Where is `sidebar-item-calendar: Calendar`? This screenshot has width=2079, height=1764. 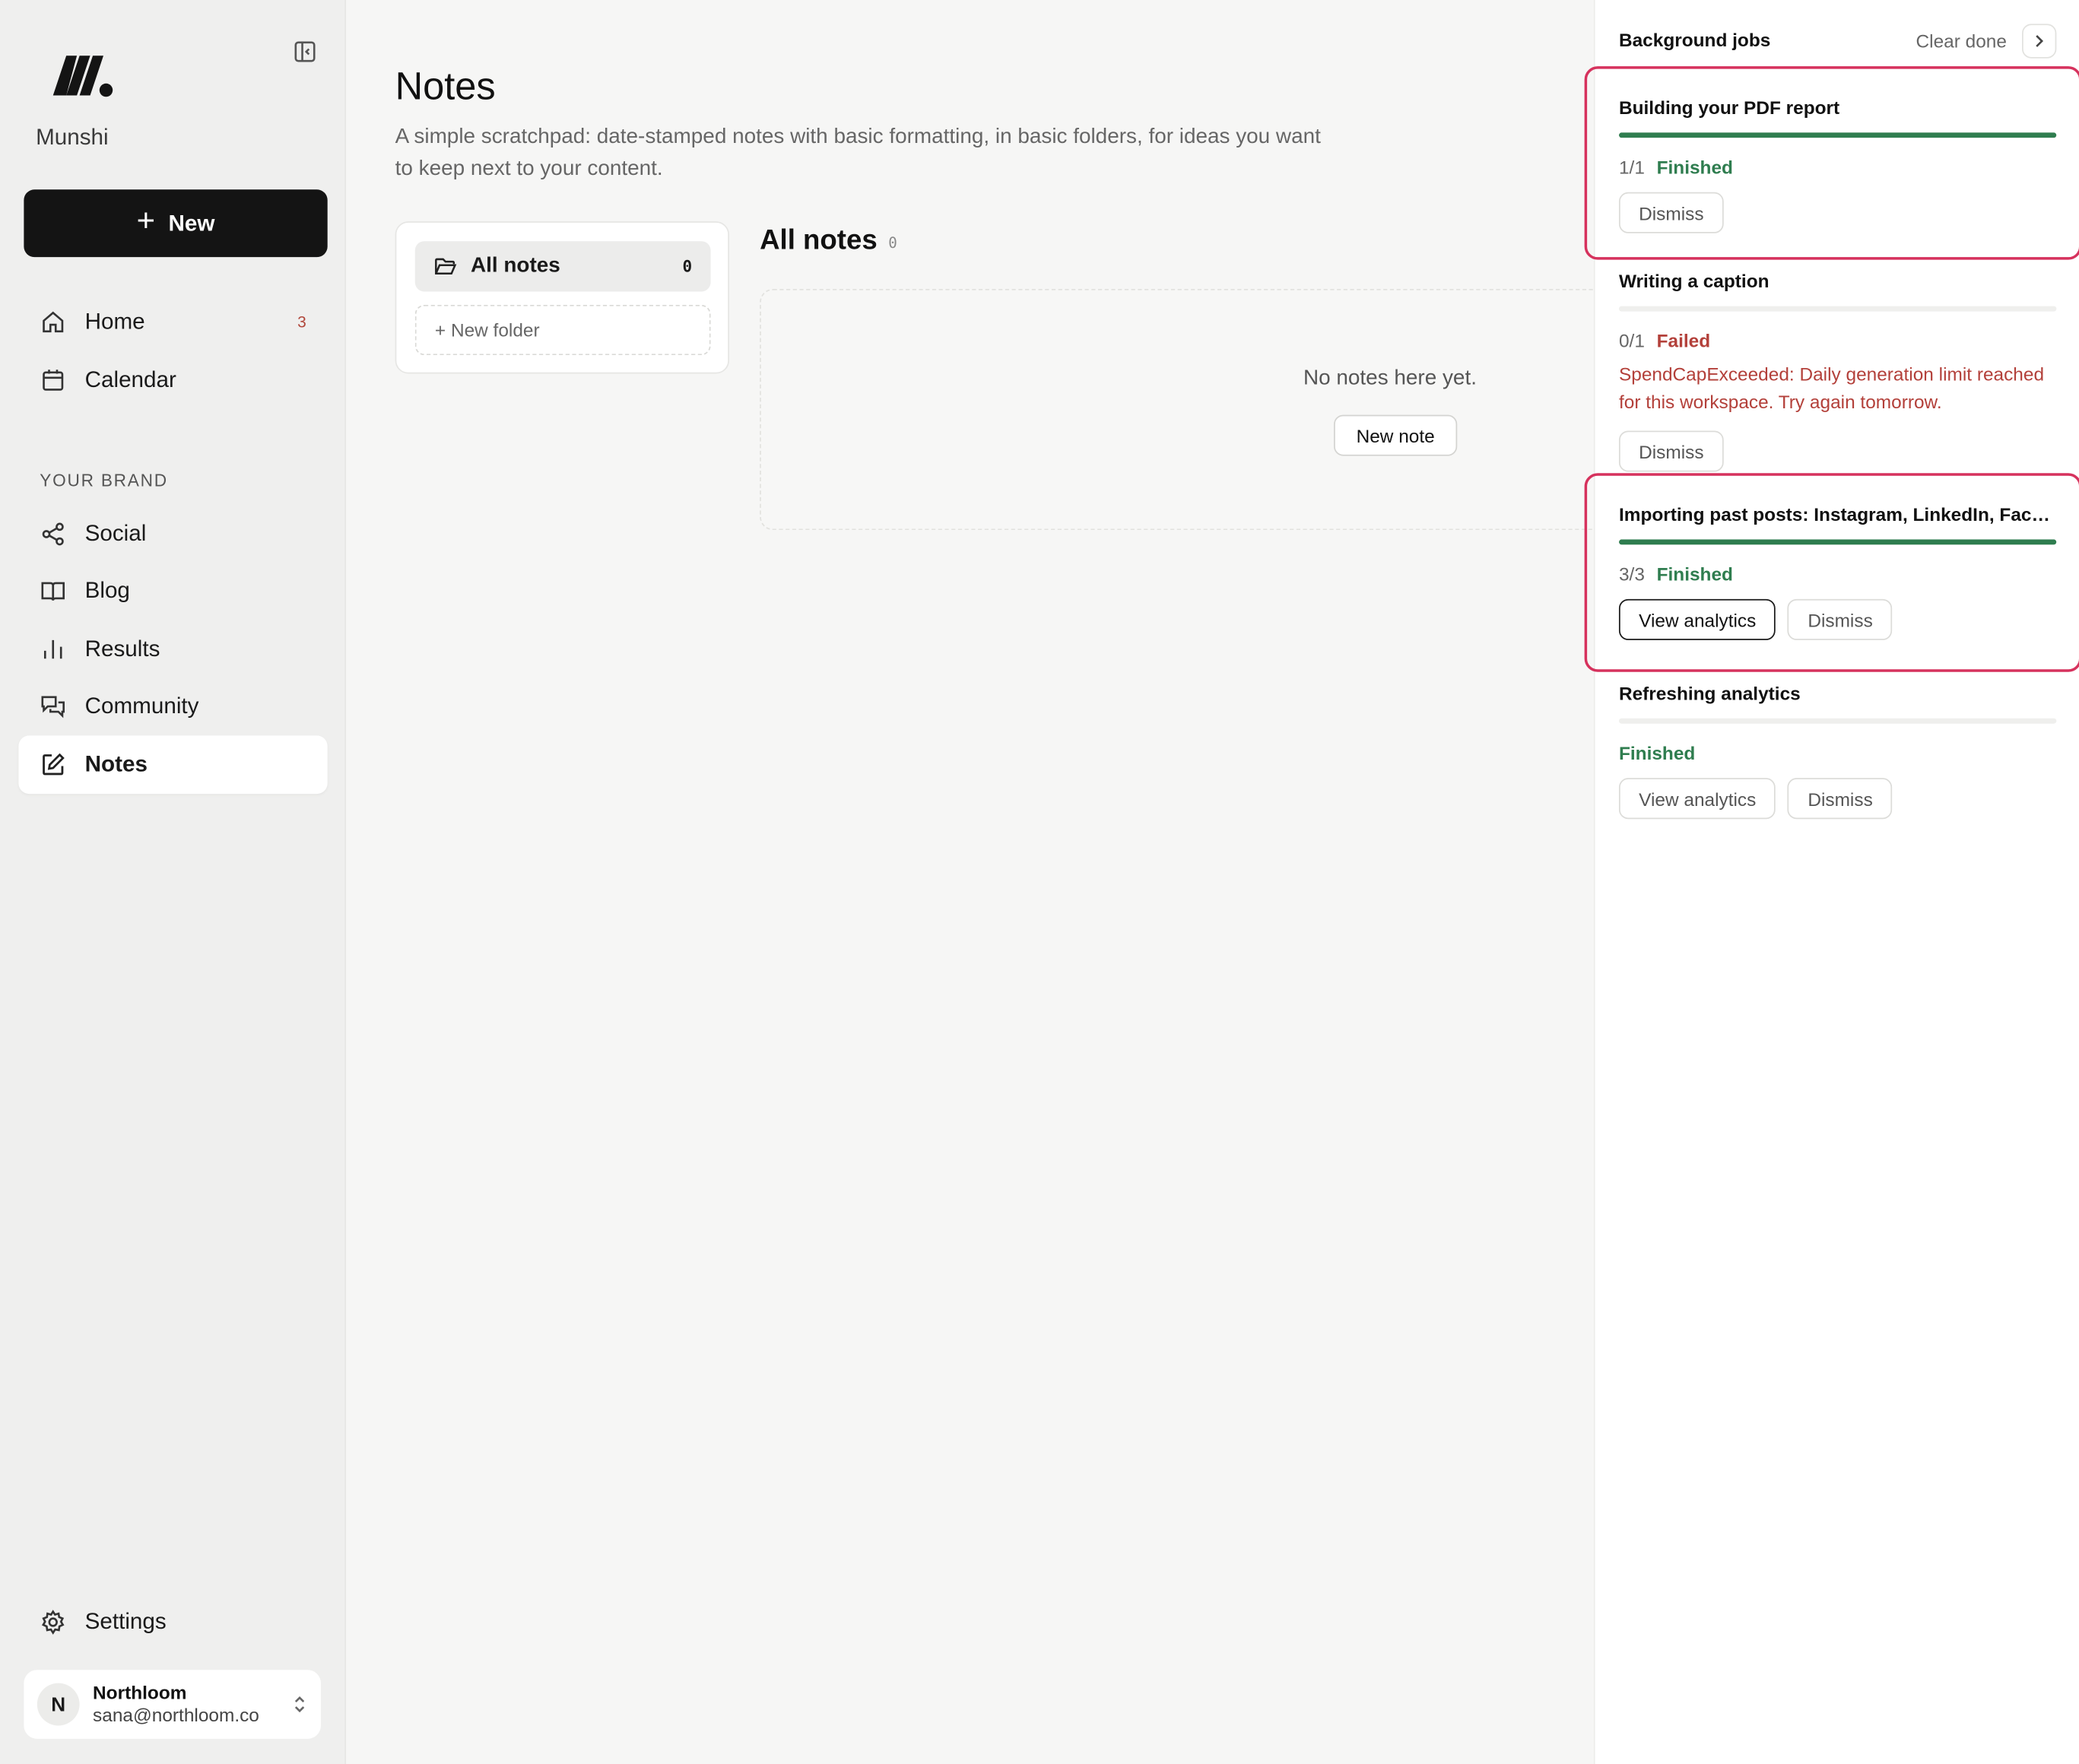
sidebar-item-calendar: Calendar is located at coordinates (172, 380).